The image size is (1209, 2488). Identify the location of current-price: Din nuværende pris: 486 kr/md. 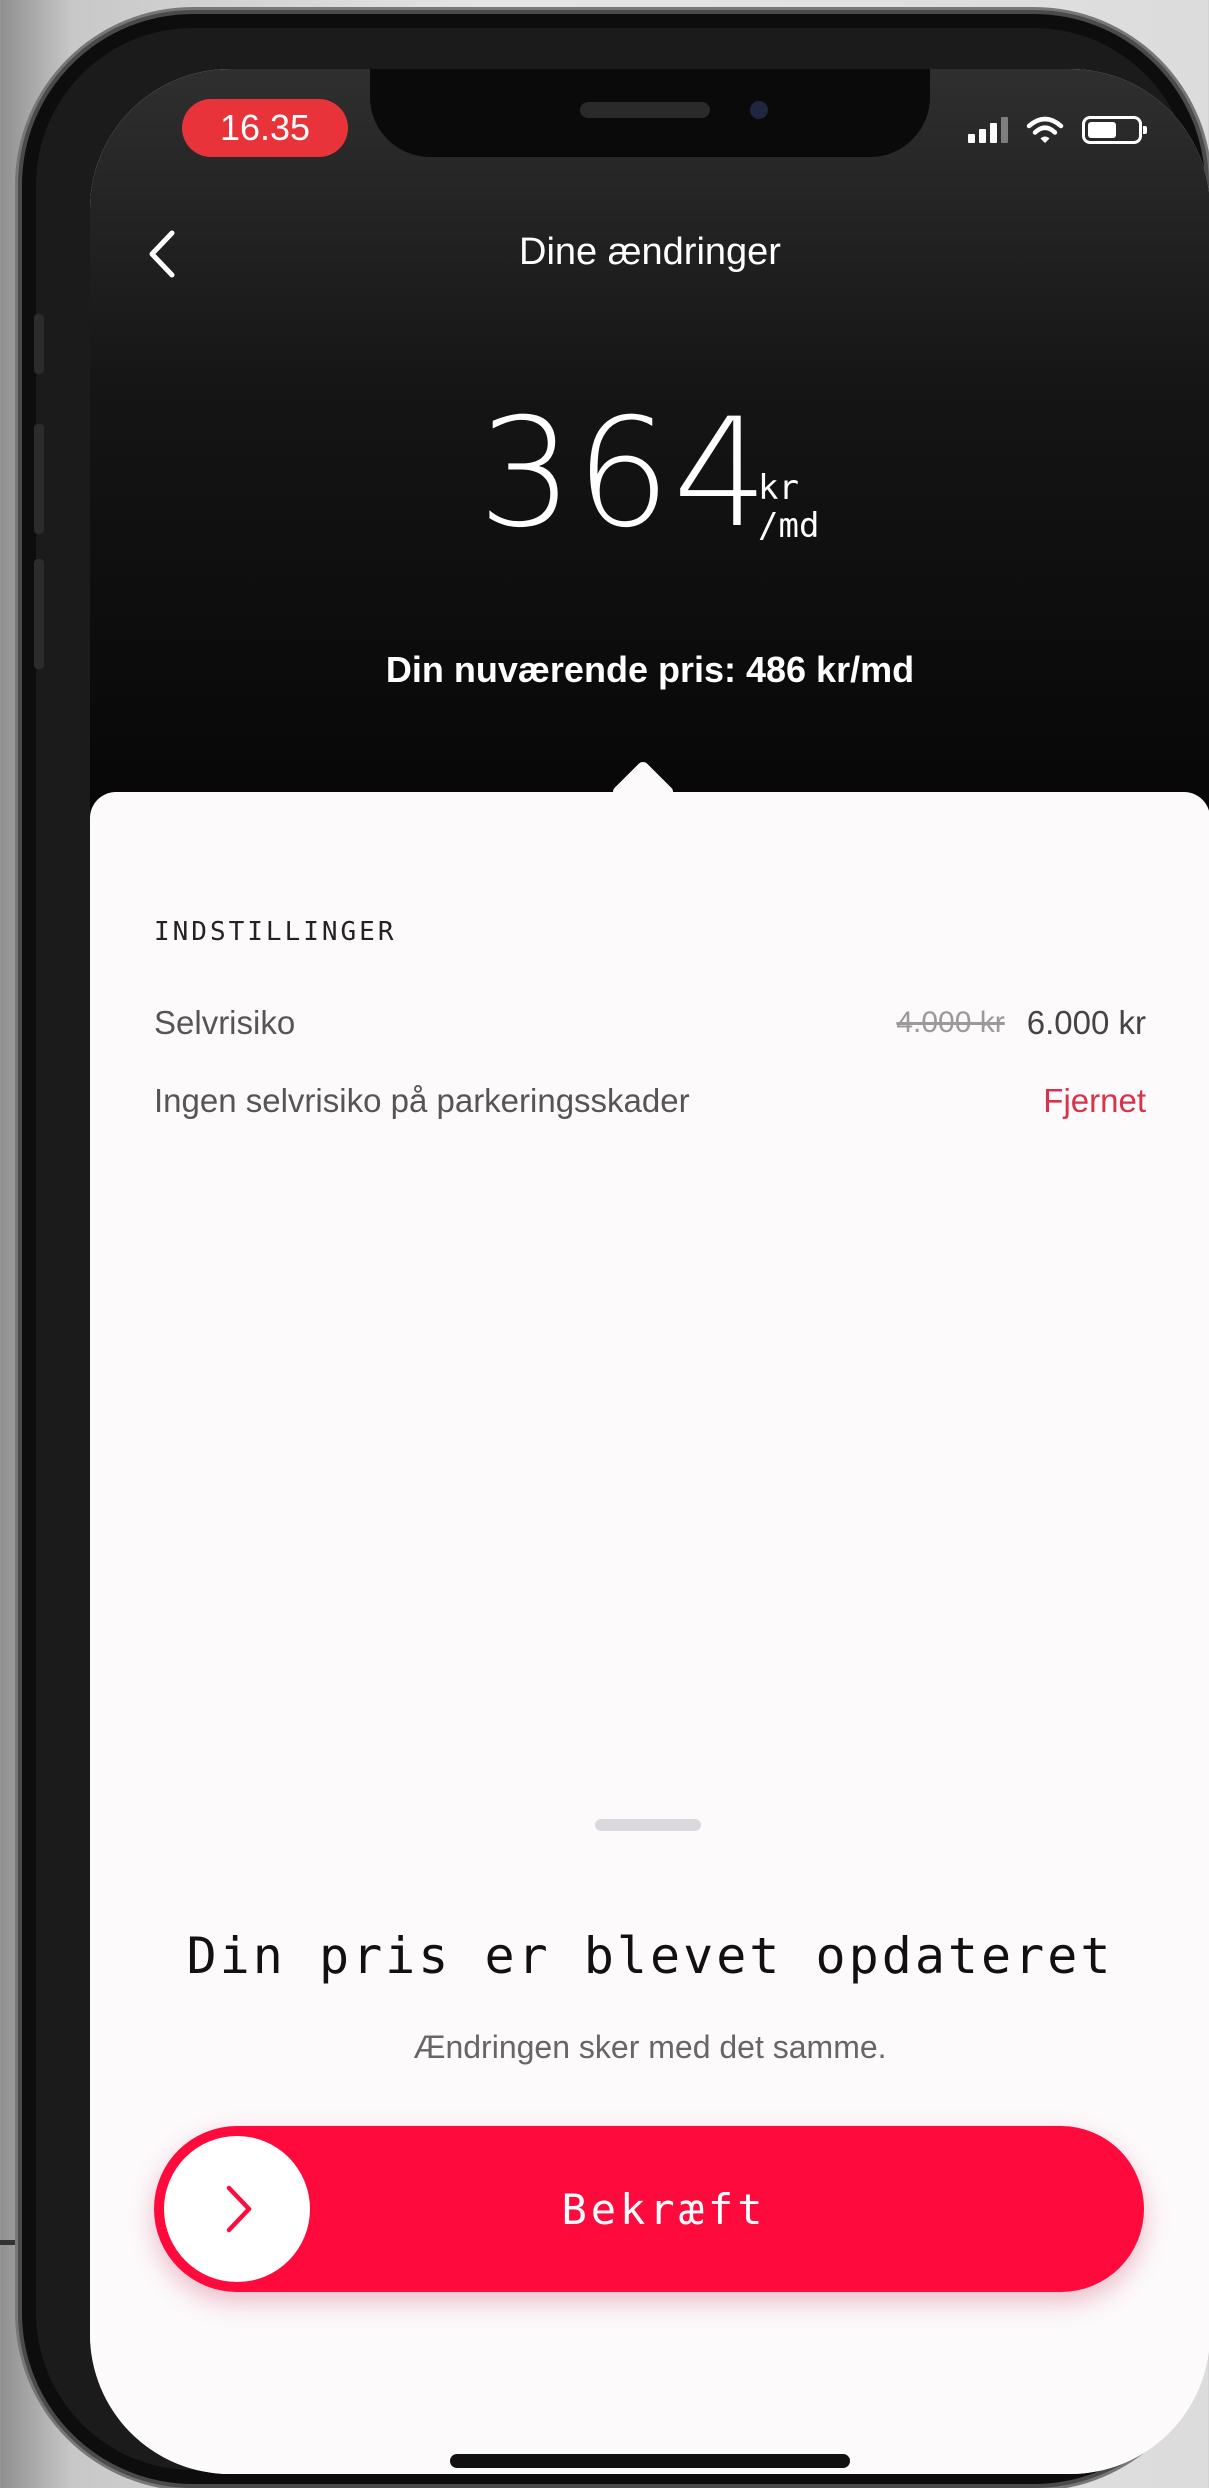
(650, 669).